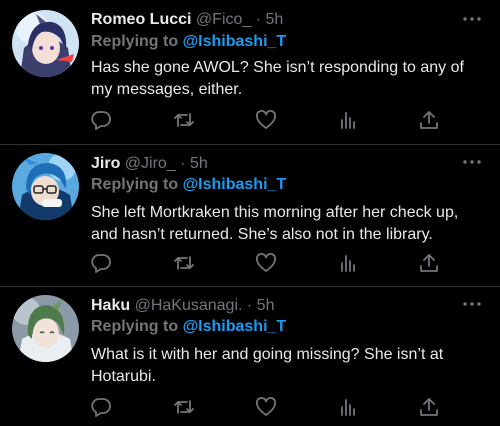 The image size is (500, 426). I want to click on tweet-header: Haku @HaKusanagi. · 5h, so click(182, 306).